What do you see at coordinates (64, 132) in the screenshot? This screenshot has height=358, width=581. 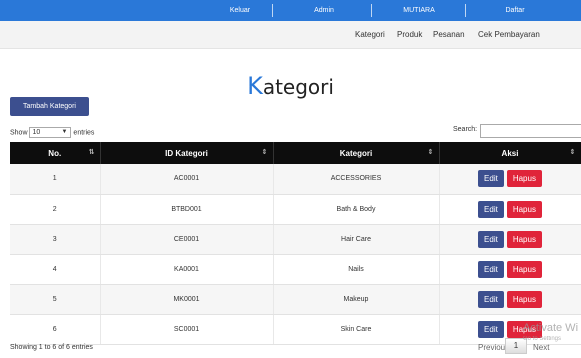 I see `chevron-down-icon: ▼` at bounding box center [64, 132].